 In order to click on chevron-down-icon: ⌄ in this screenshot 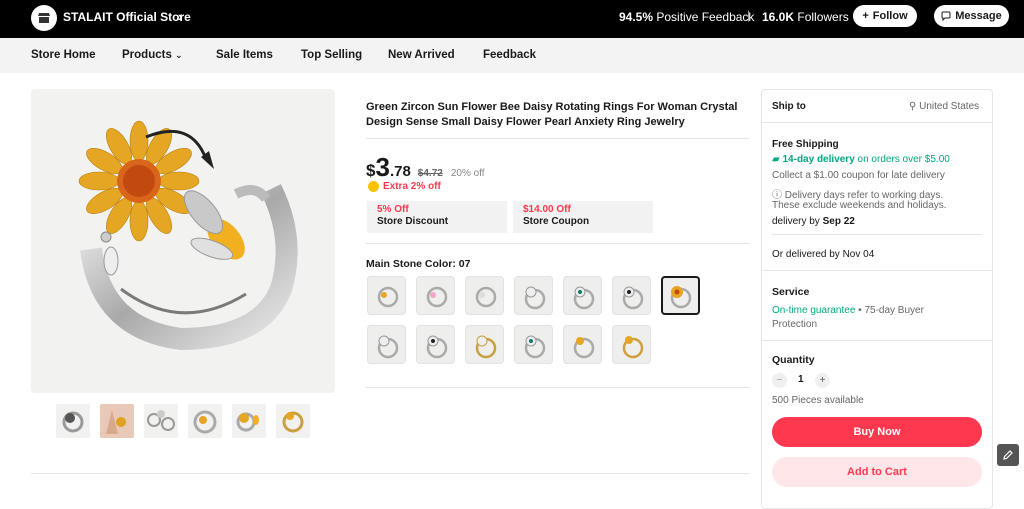, I will do `click(179, 55)`.